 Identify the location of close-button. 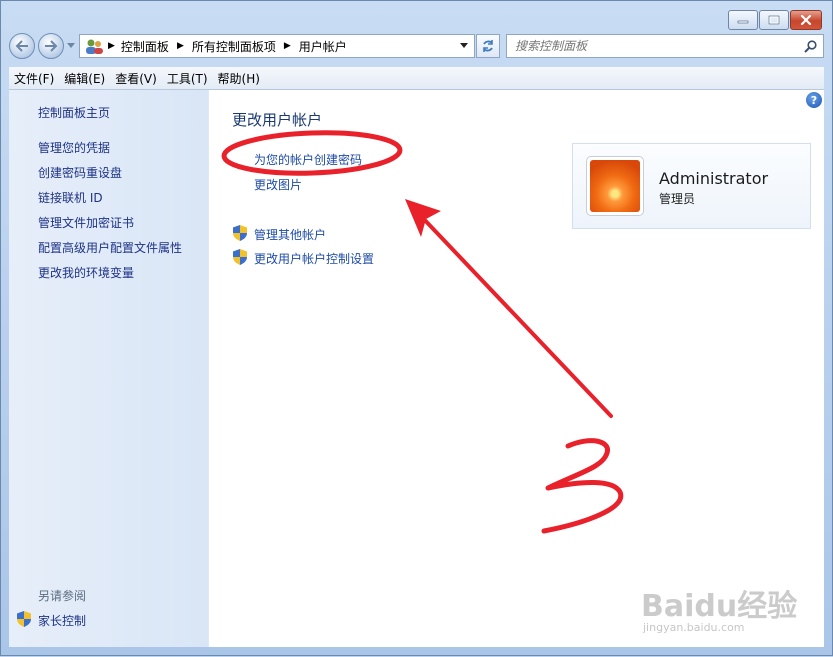
(806, 20).